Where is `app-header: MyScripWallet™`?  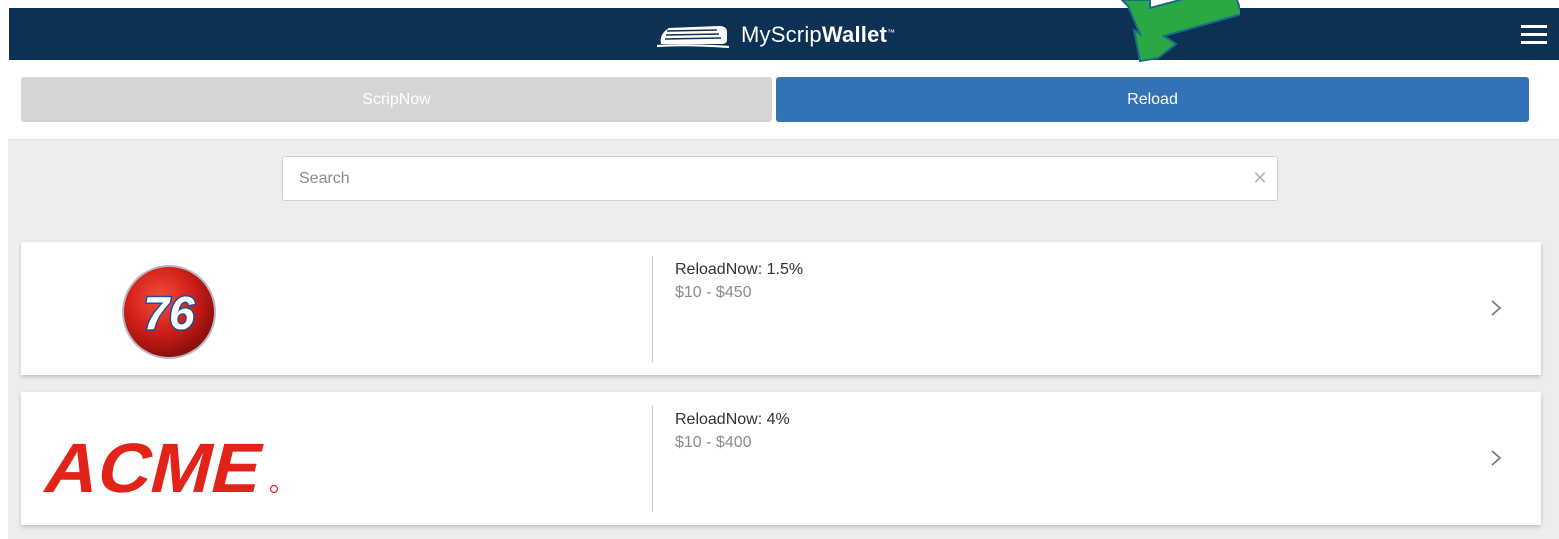 app-header: MyScripWallet™ is located at coordinates (784, 34).